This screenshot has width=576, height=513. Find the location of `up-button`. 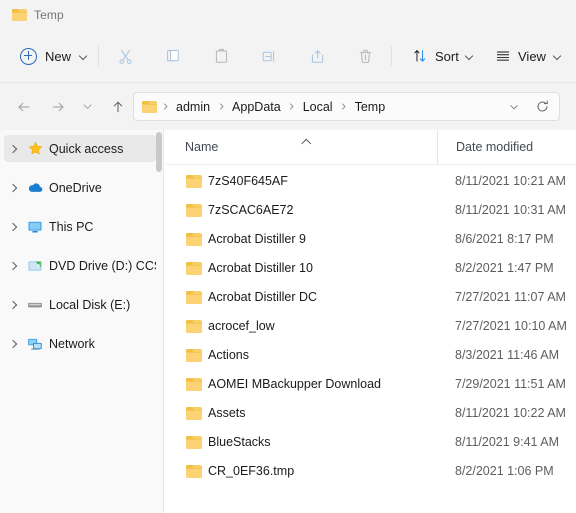

up-button is located at coordinates (117, 106).